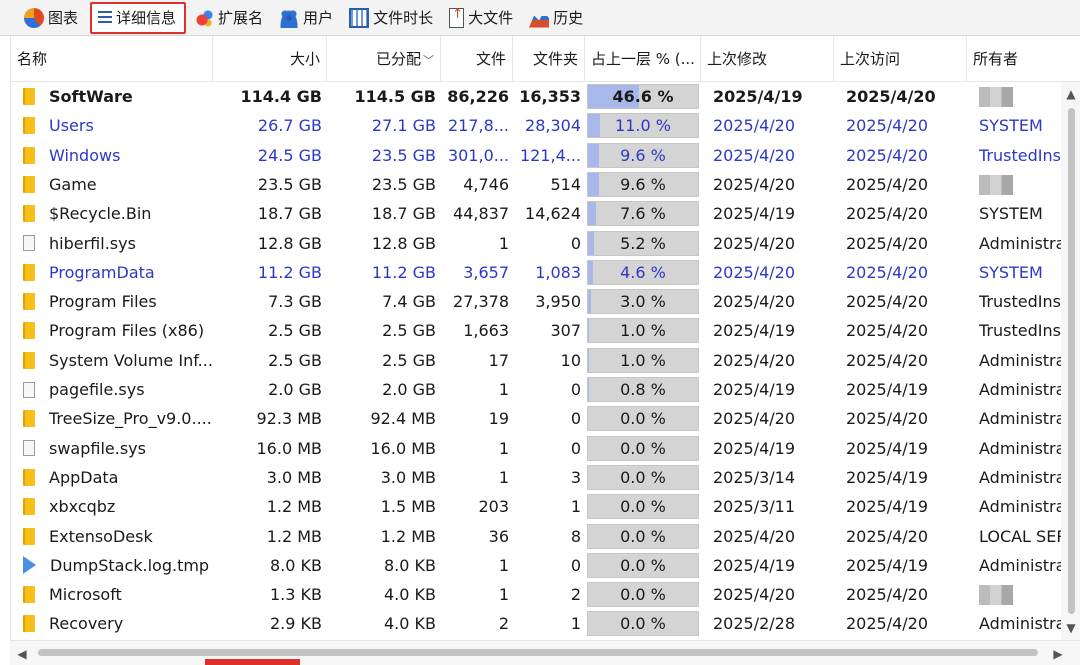 Image resolution: width=1080 pixels, height=665 pixels. I want to click on tab-users: 用户, so click(308, 18).